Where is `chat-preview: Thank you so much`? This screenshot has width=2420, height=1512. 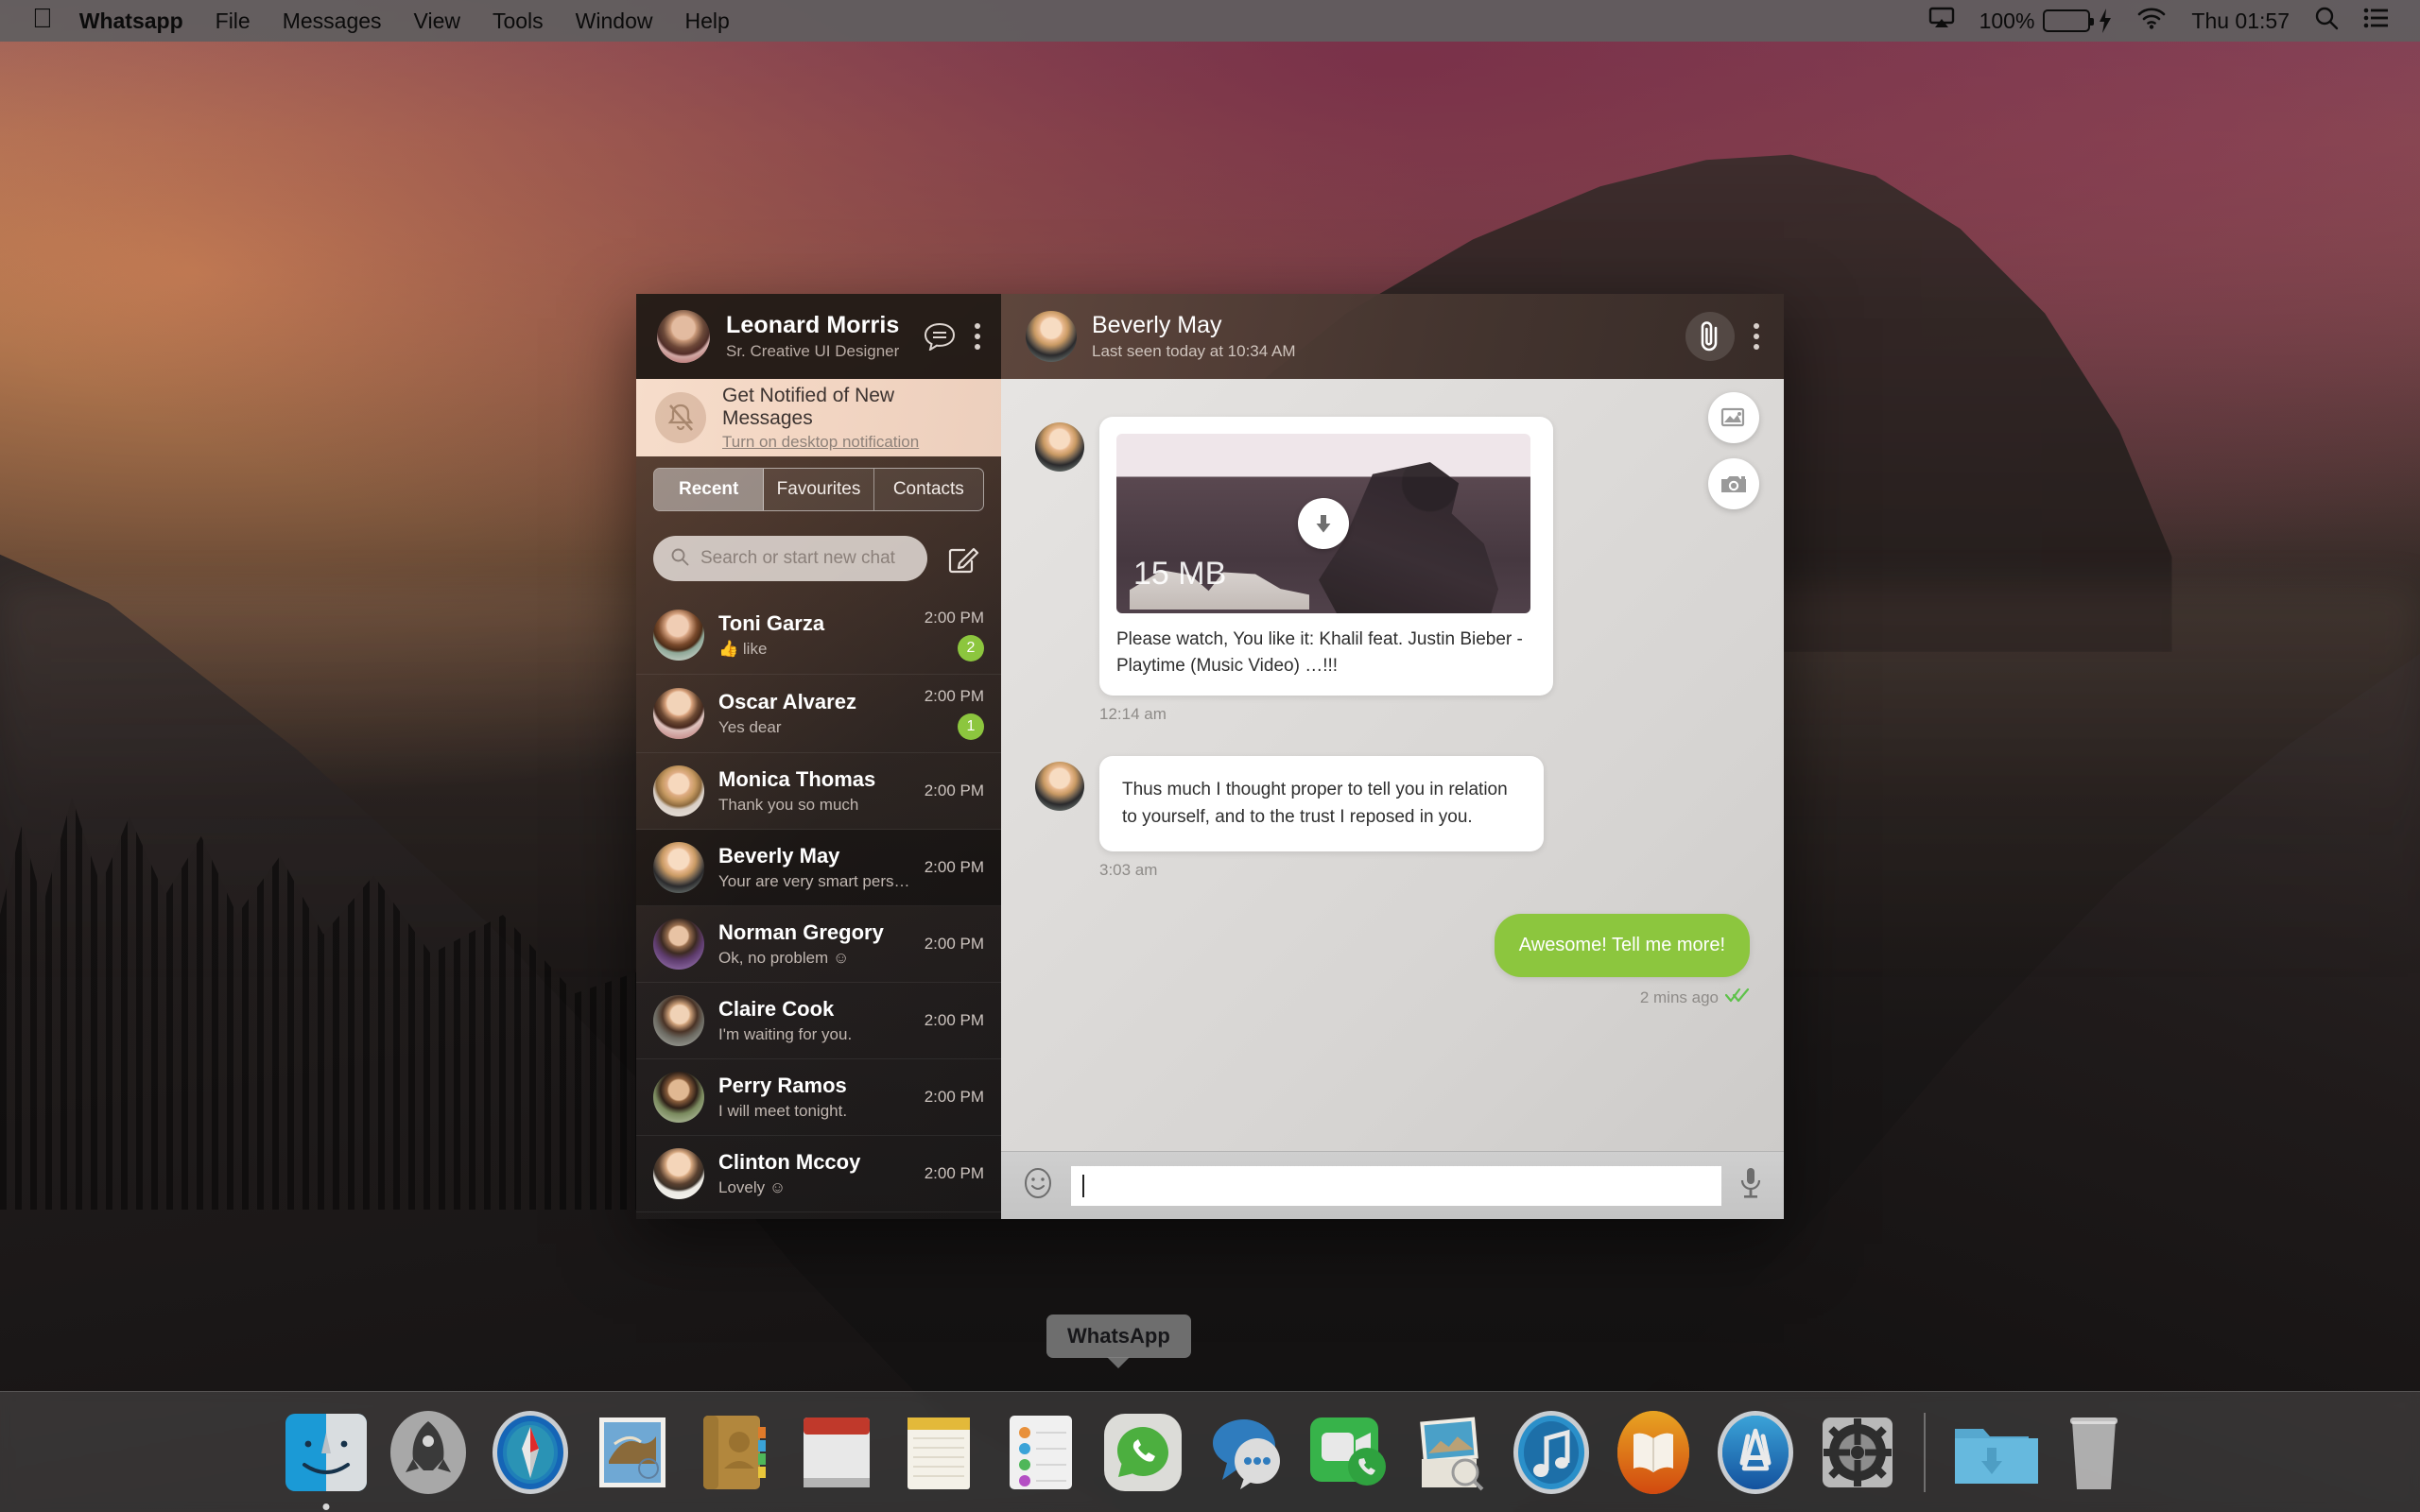 chat-preview: Thank you so much is located at coordinates (788, 805).